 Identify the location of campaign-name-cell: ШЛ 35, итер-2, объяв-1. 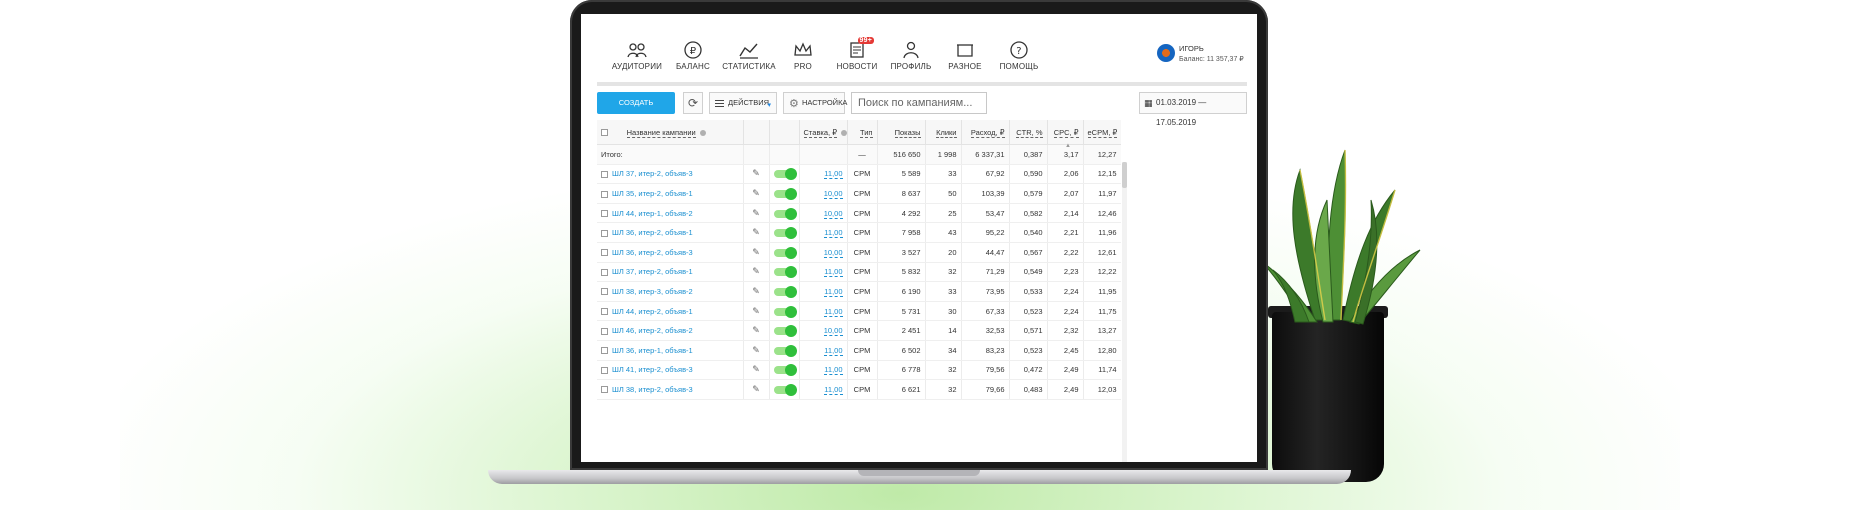
(670, 193).